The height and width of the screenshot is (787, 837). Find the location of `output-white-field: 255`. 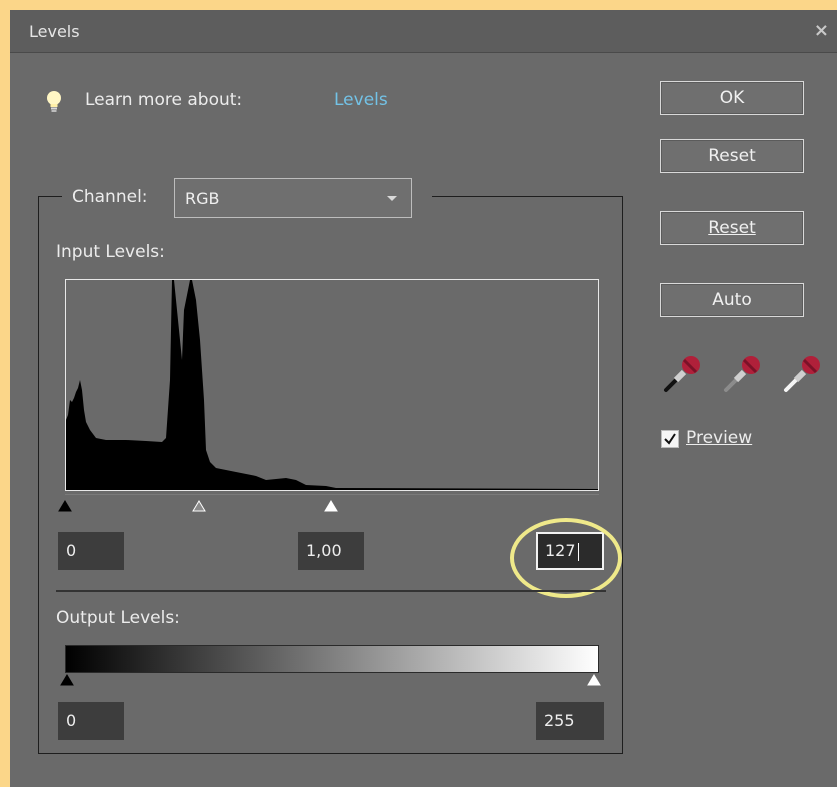

output-white-field: 255 is located at coordinates (570, 721).